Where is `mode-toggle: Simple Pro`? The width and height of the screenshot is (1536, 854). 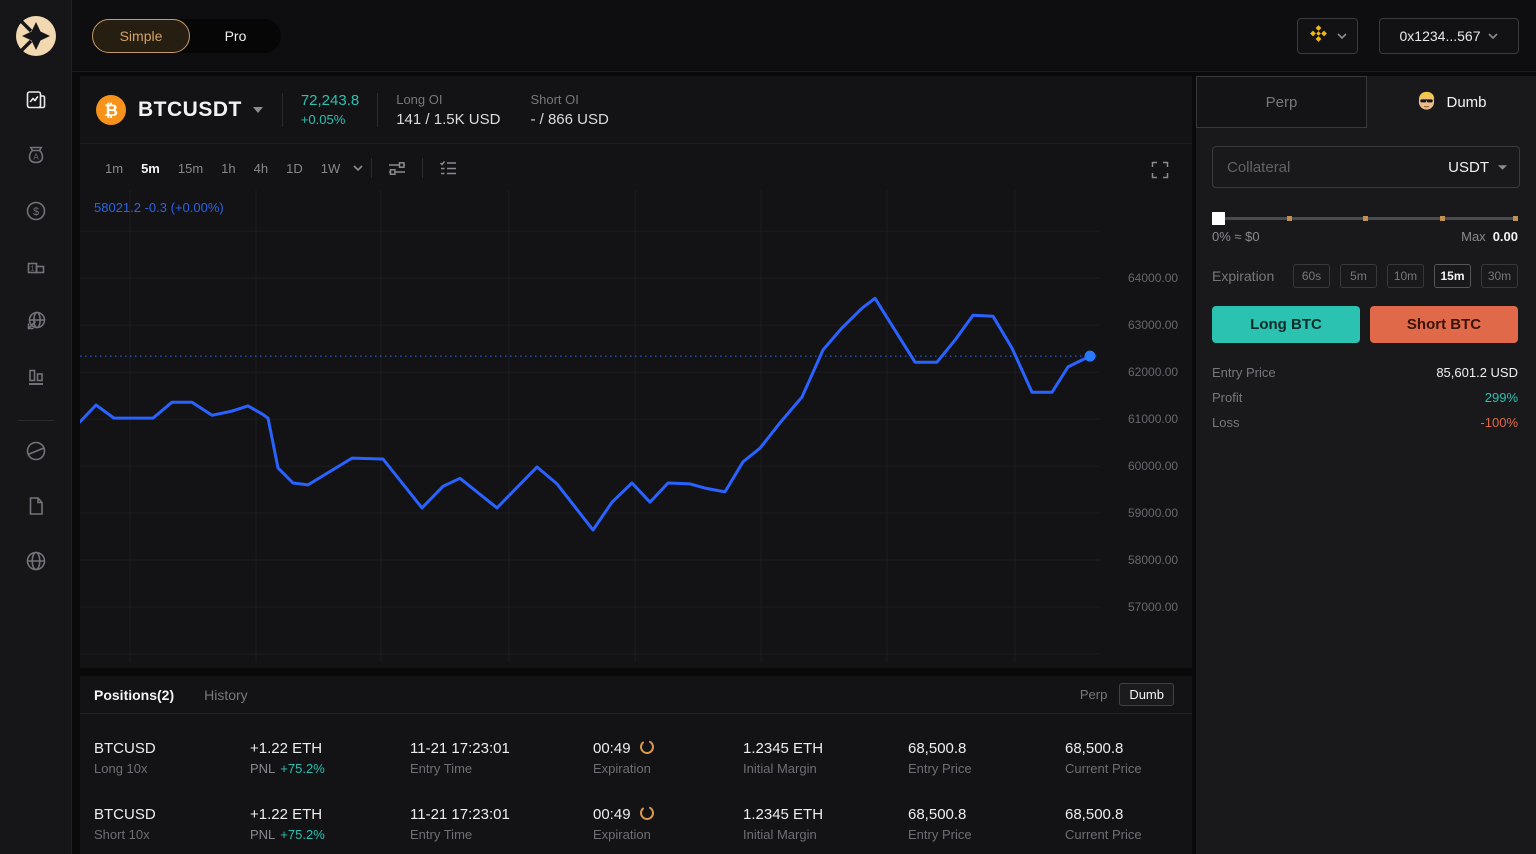
mode-toggle: Simple Pro is located at coordinates (186, 36).